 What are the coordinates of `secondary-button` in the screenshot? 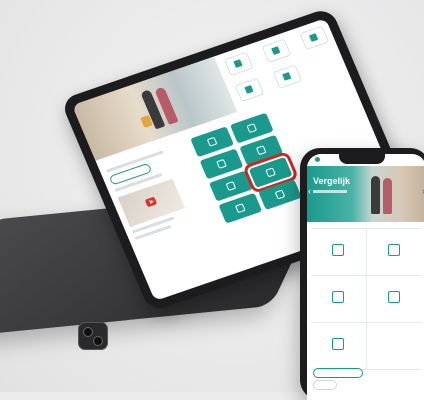 It's located at (325, 385).